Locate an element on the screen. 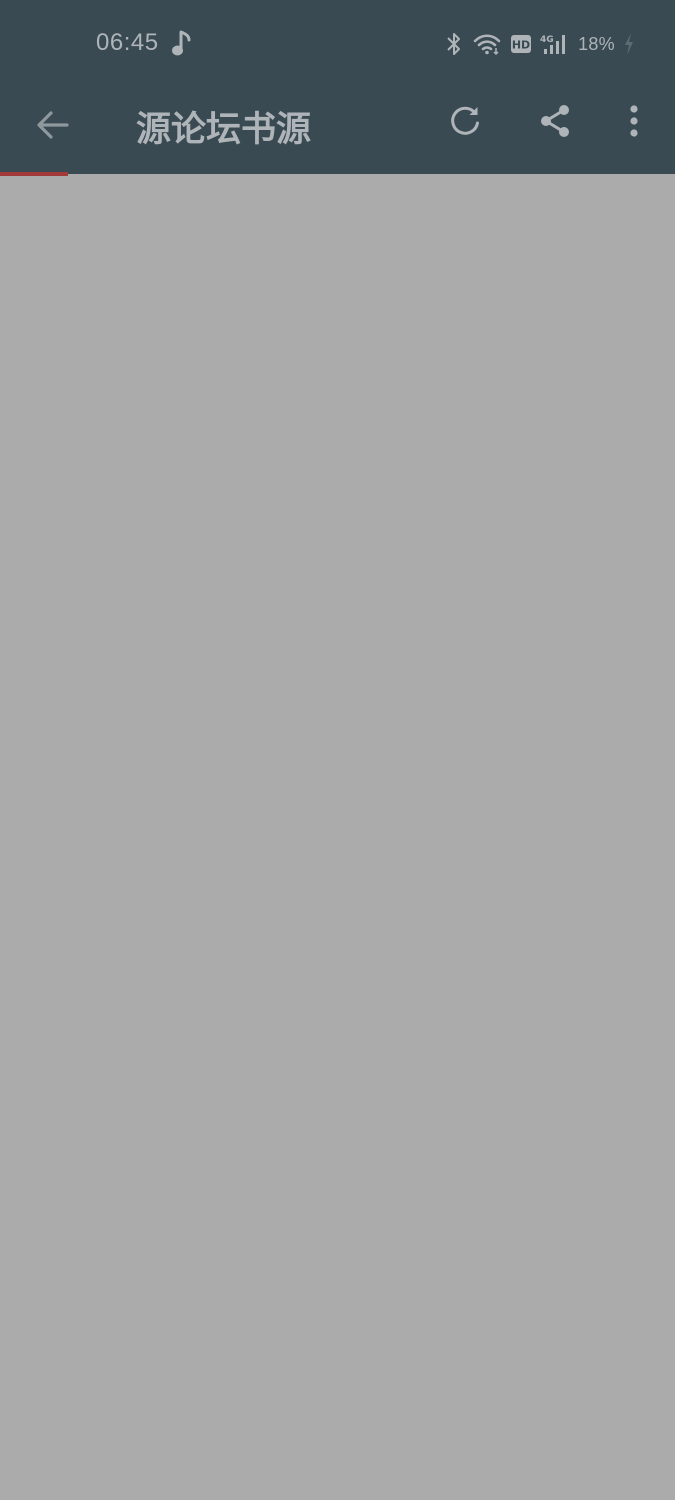  back-arrow-icon is located at coordinates (53, 127).